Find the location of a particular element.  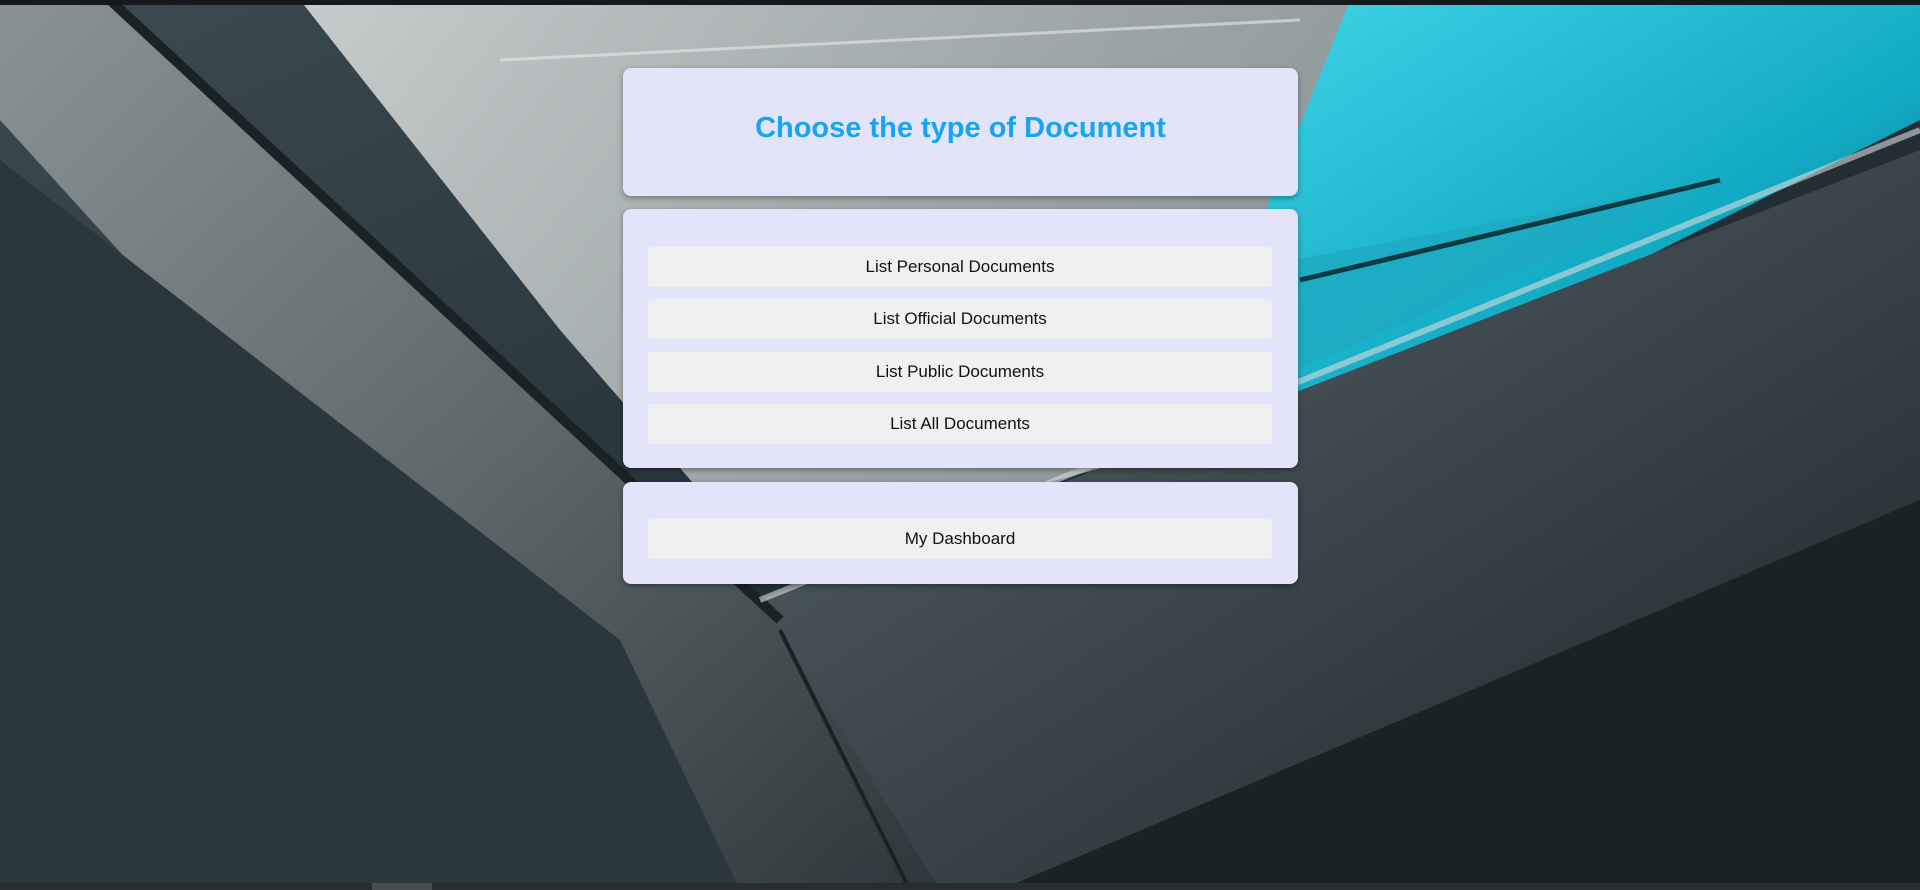

my-dashboard-button: My Dashboard is located at coordinates (960, 539).